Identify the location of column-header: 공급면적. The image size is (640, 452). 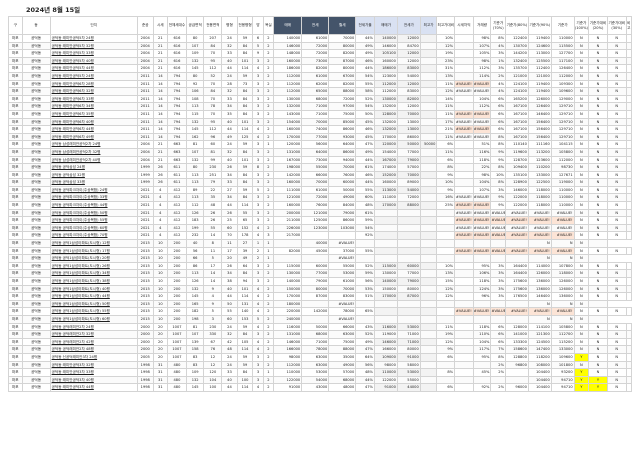
(195, 25).